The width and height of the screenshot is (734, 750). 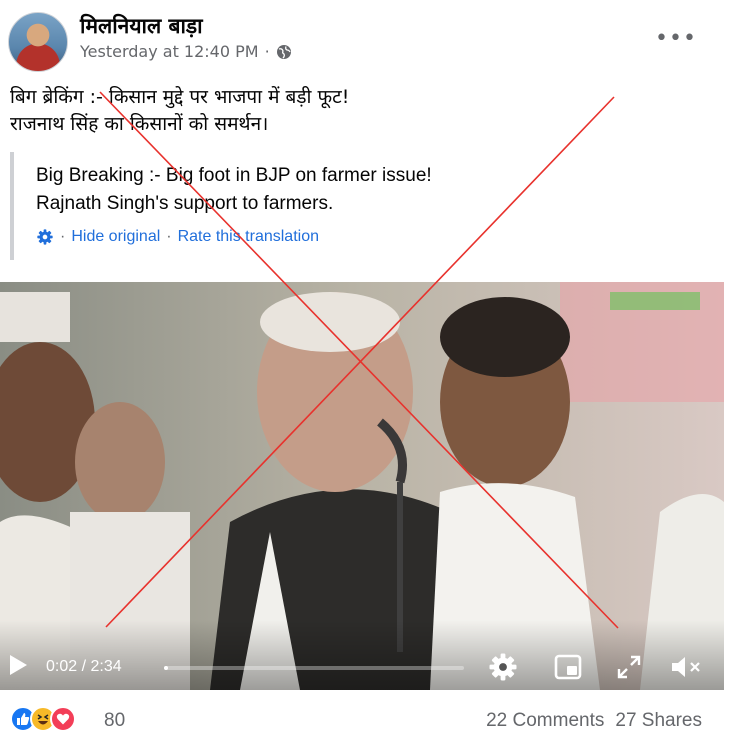 What do you see at coordinates (185, 203) in the screenshot?
I see `translation-line: Rajnath Singh's support to farmers.` at bounding box center [185, 203].